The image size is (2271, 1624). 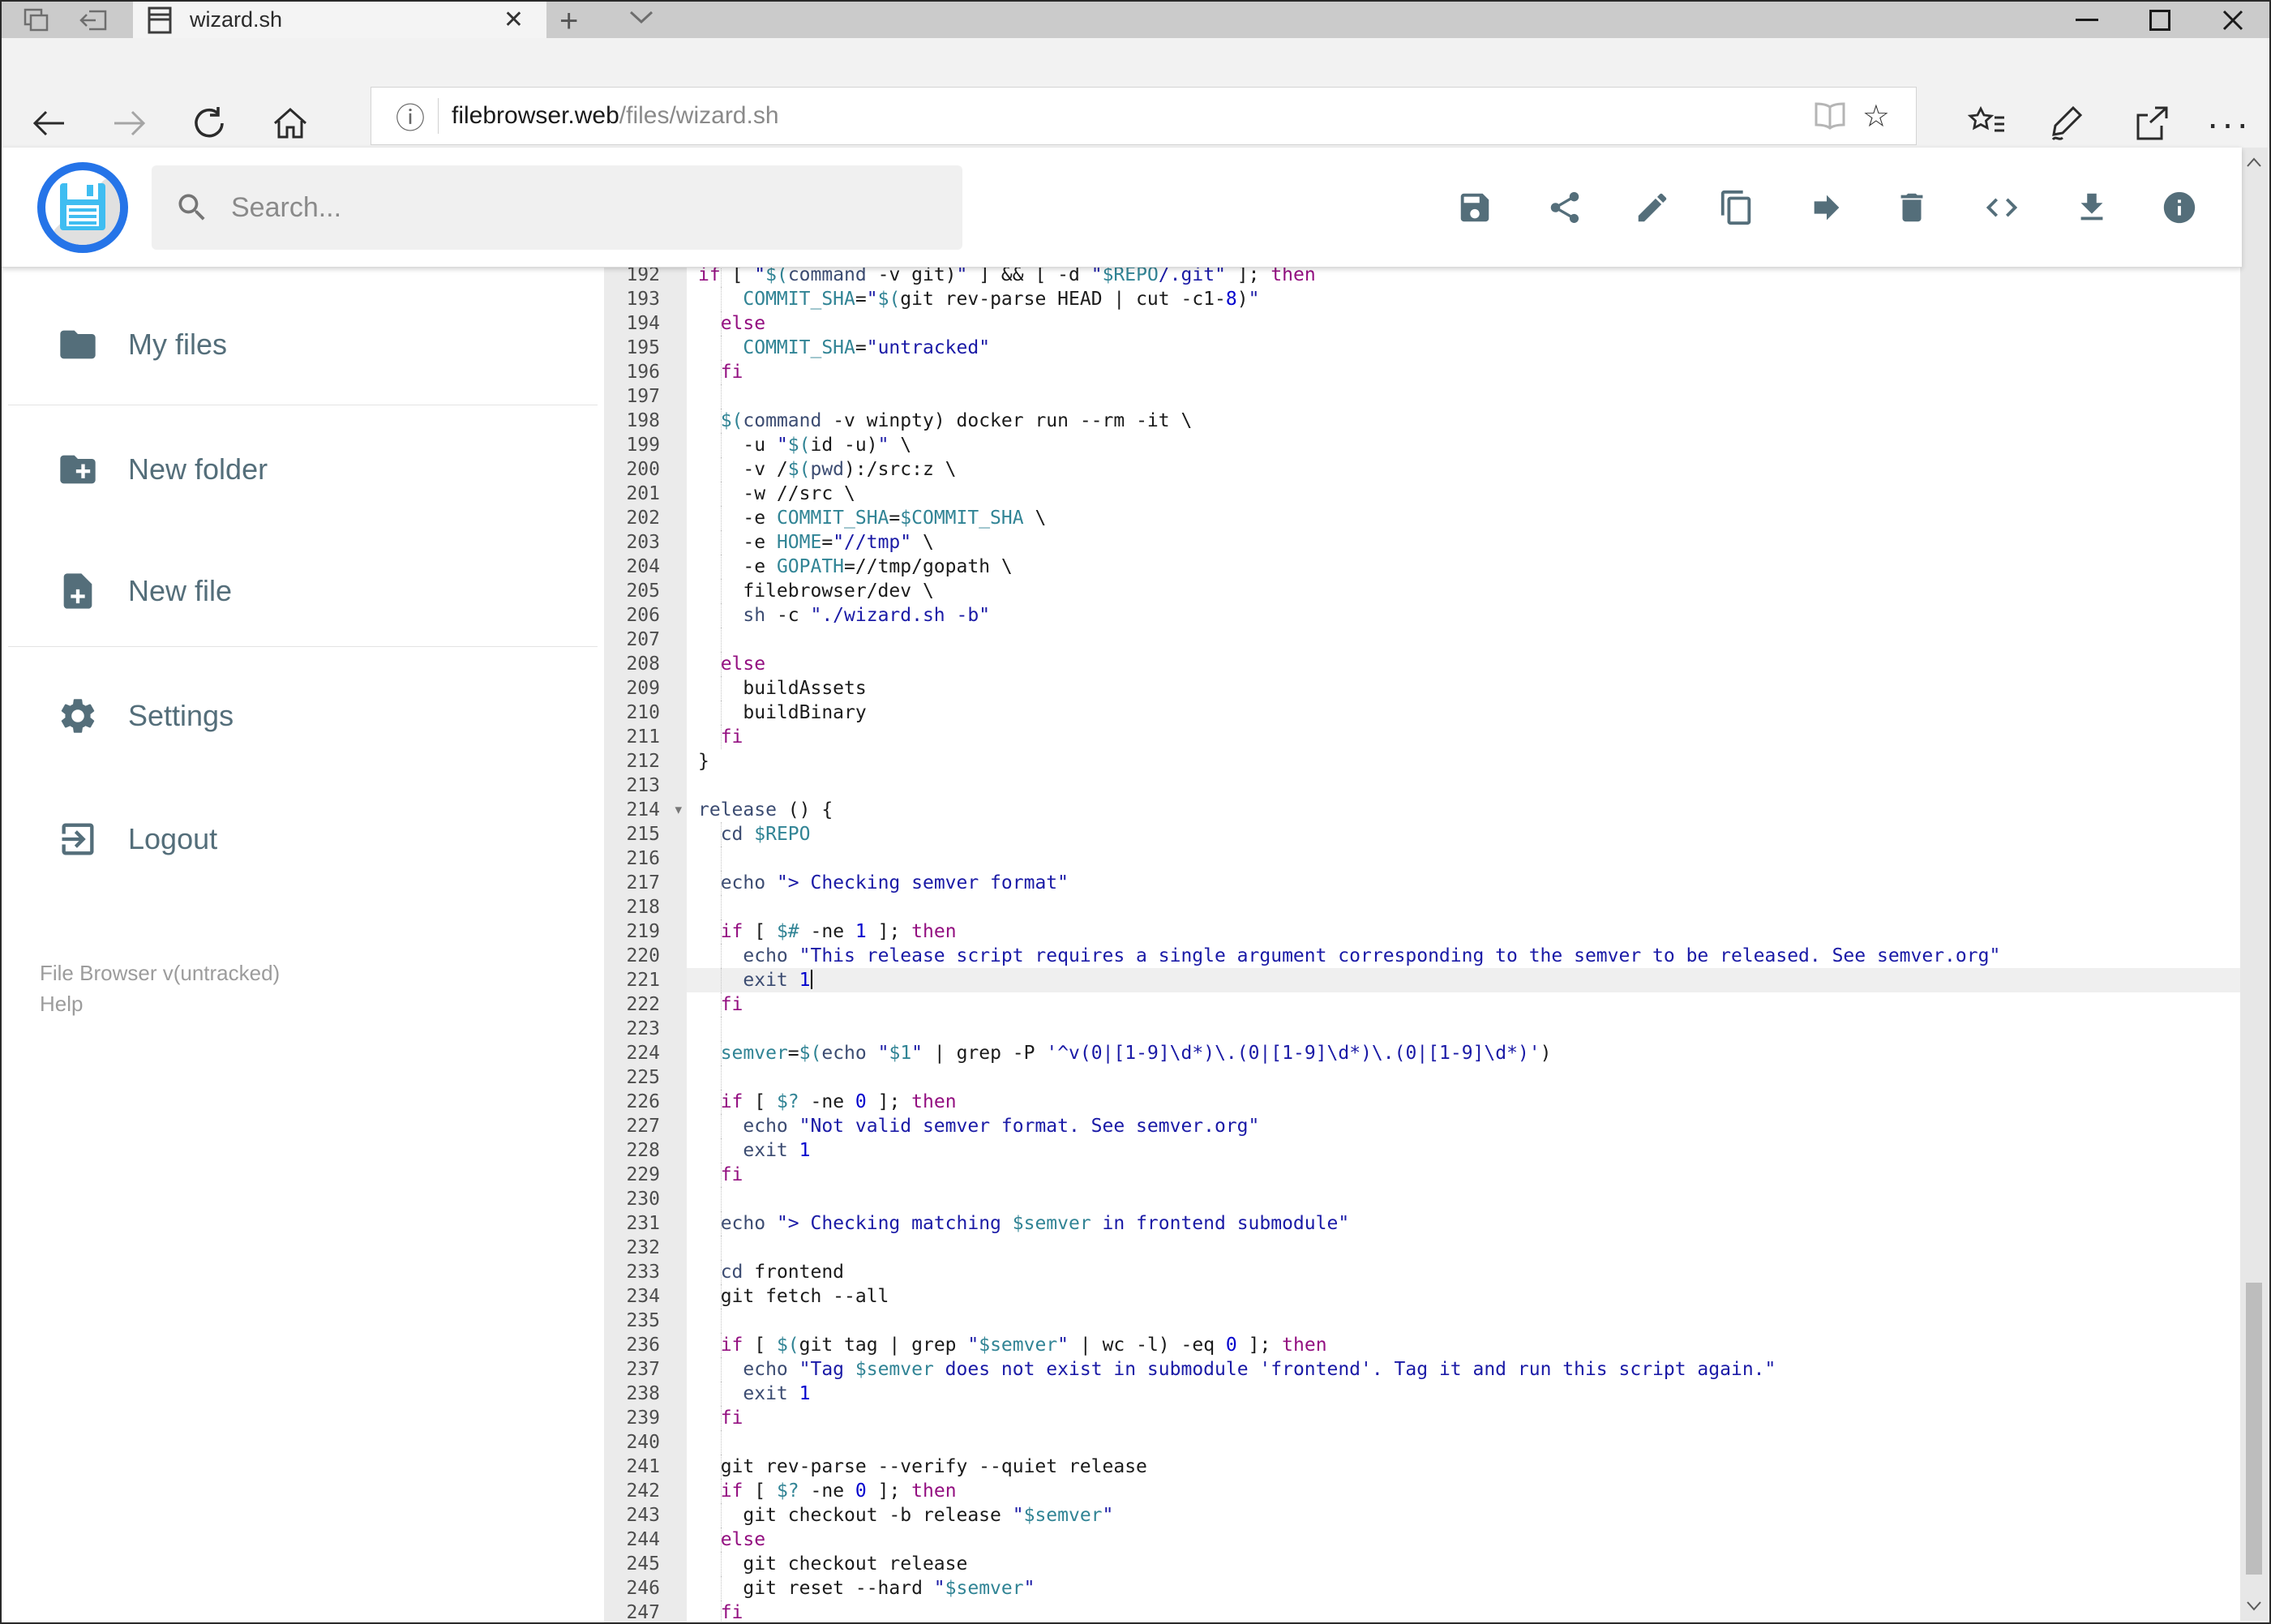 I want to click on minimize-button, so click(x=2086, y=20).